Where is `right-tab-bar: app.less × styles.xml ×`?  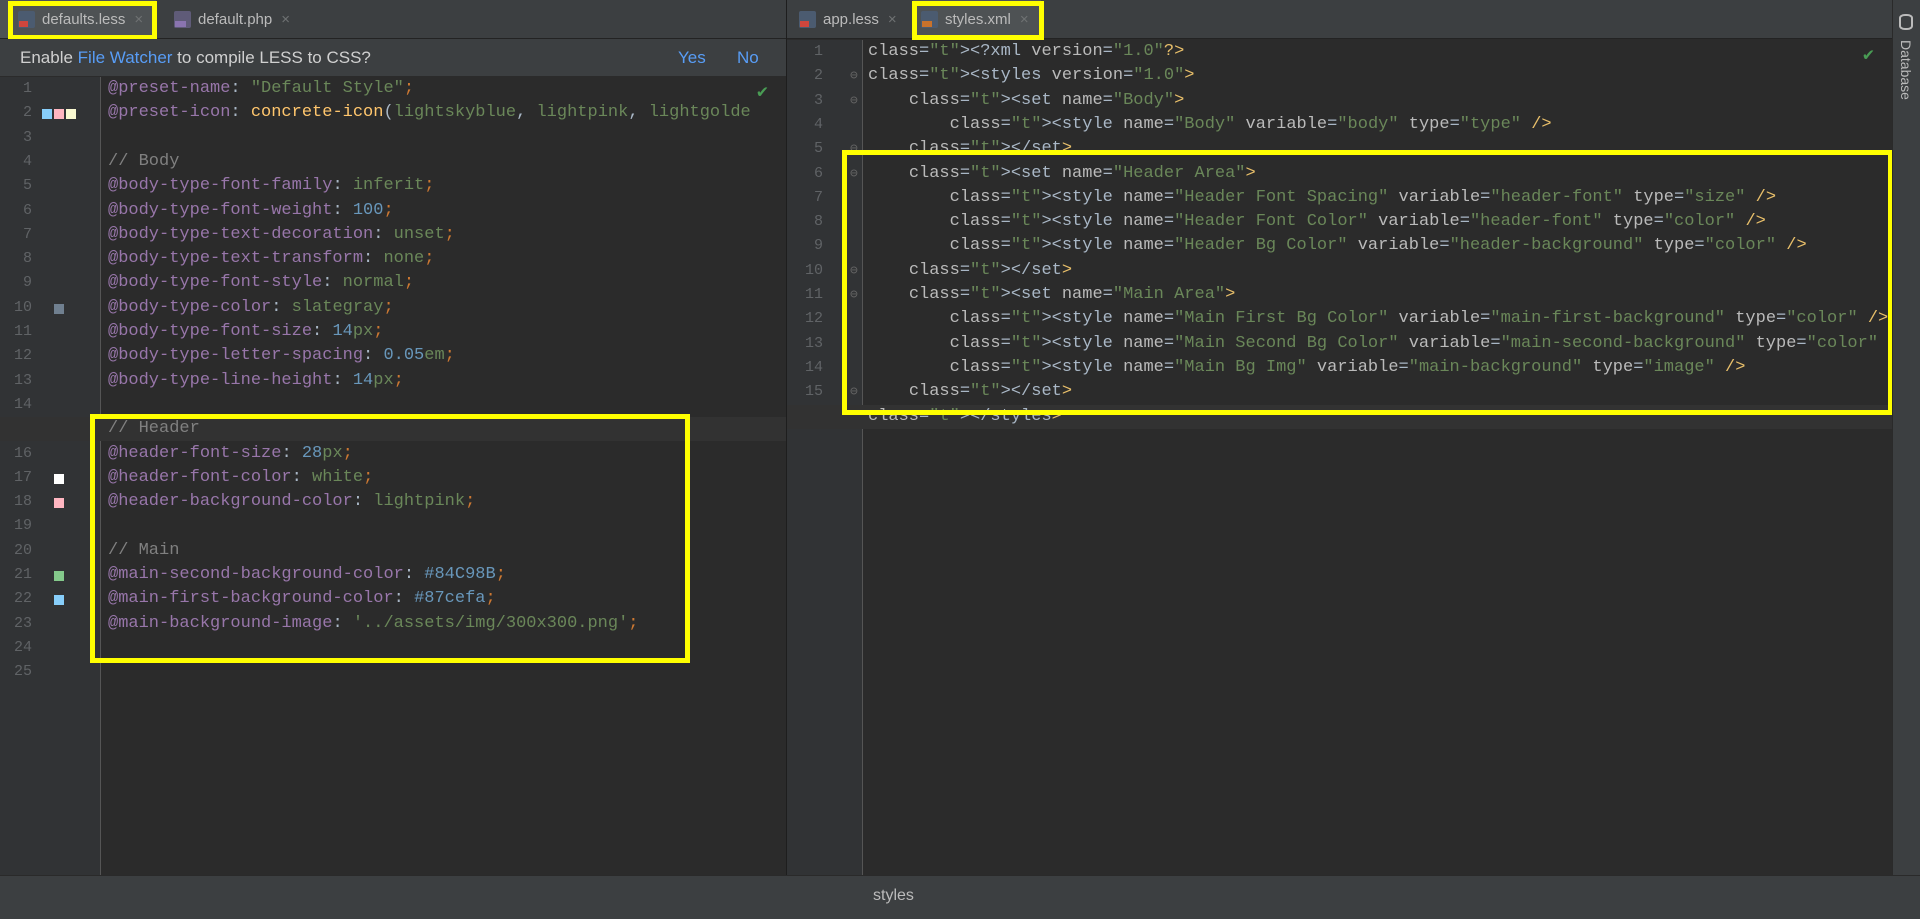
right-tab-bar: app.less × styles.xml × is located at coordinates (1340, 19).